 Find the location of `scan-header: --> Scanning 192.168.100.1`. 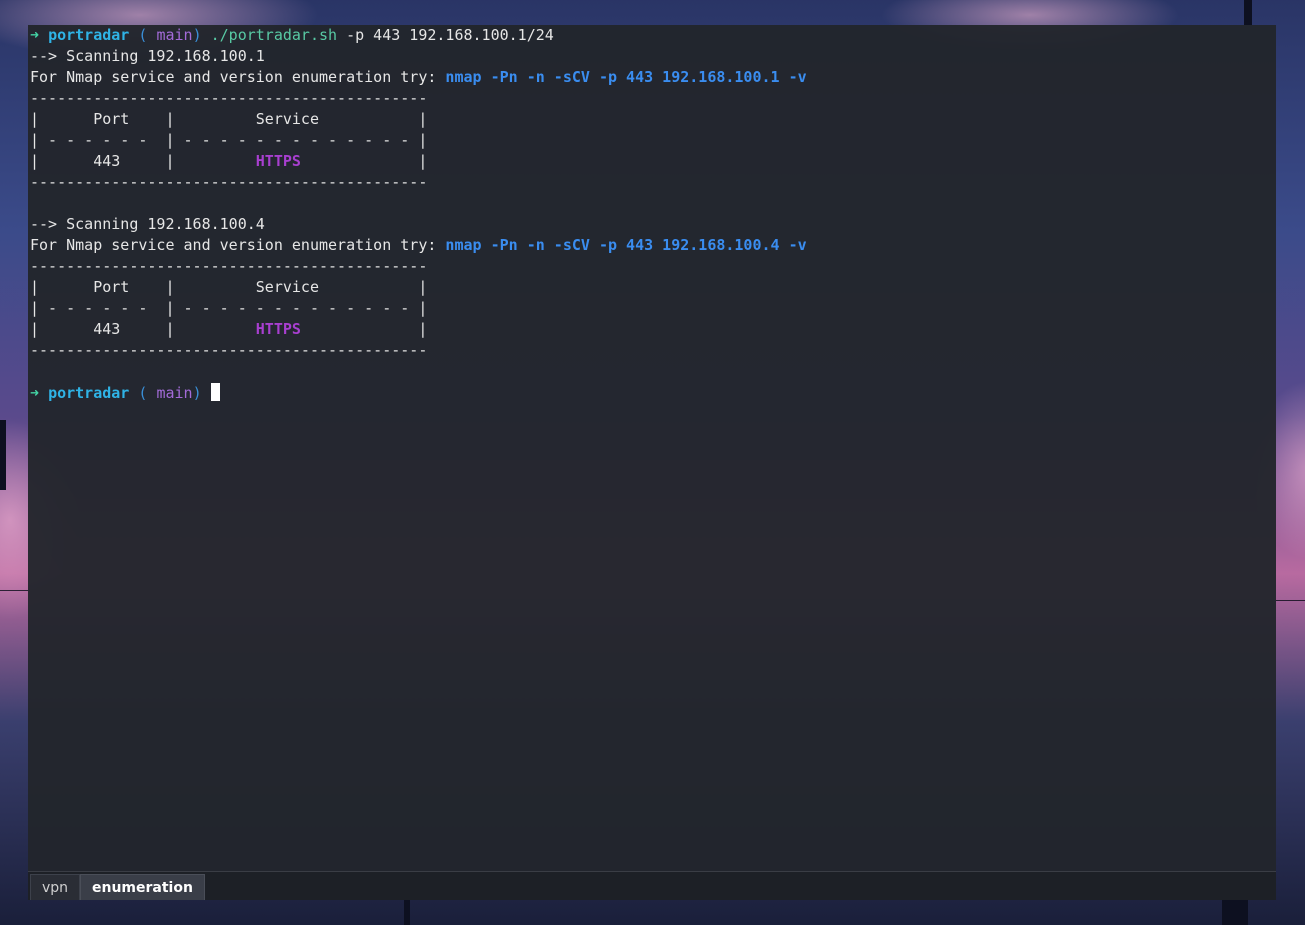

scan-header: --> Scanning 192.168.100.1 is located at coordinates (147, 56).